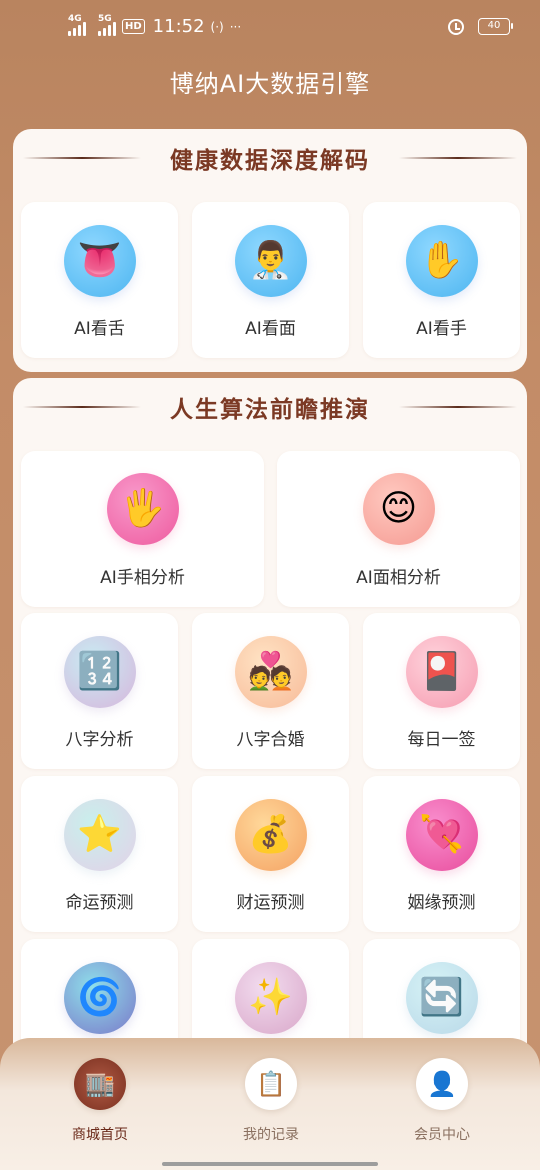 Image resolution: width=540 pixels, height=1170 pixels. What do you see at coordinates (442, 1084) in the screenshot?
I see `user-icon: 👤` at bounding box center [442, 1084].